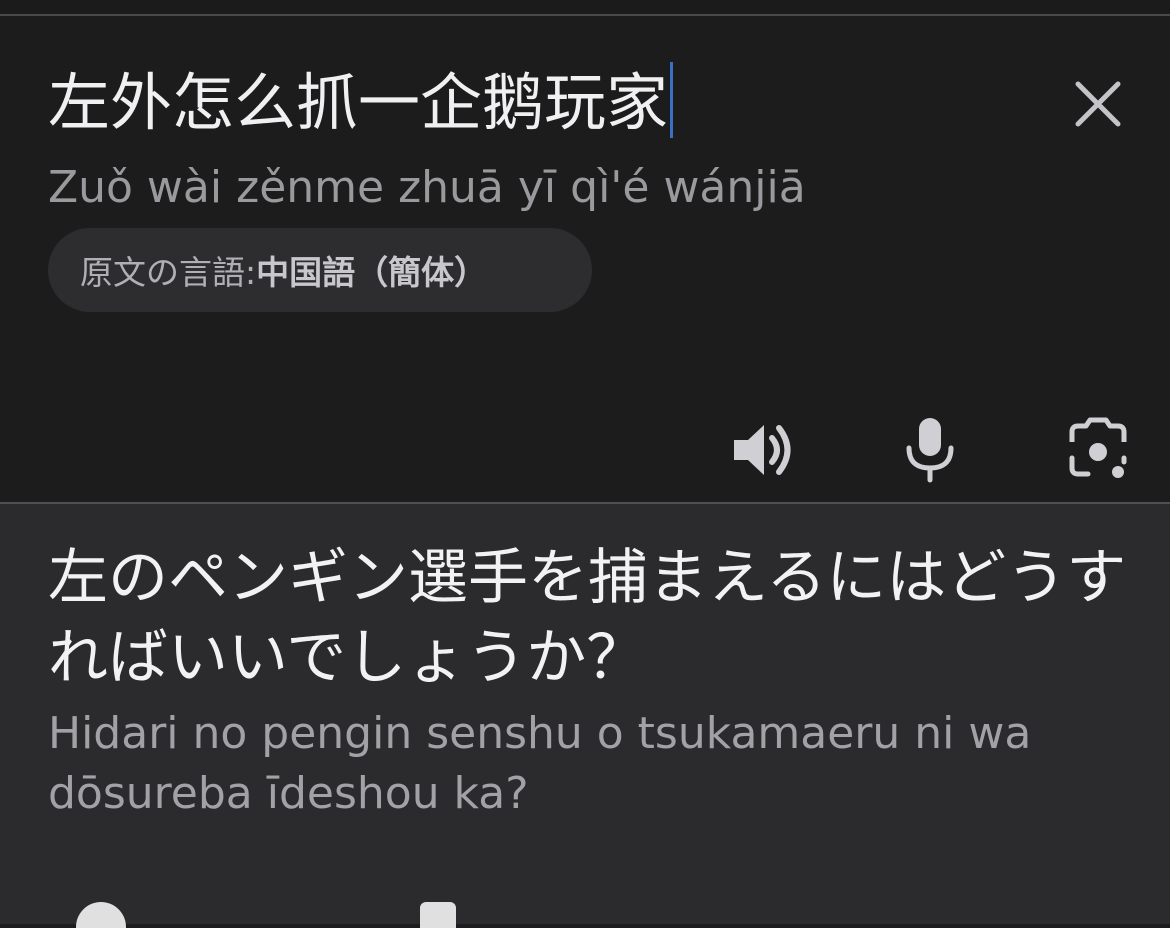 The image size is (1170, 928). I want to click on close-icon, so click(1098, 104).